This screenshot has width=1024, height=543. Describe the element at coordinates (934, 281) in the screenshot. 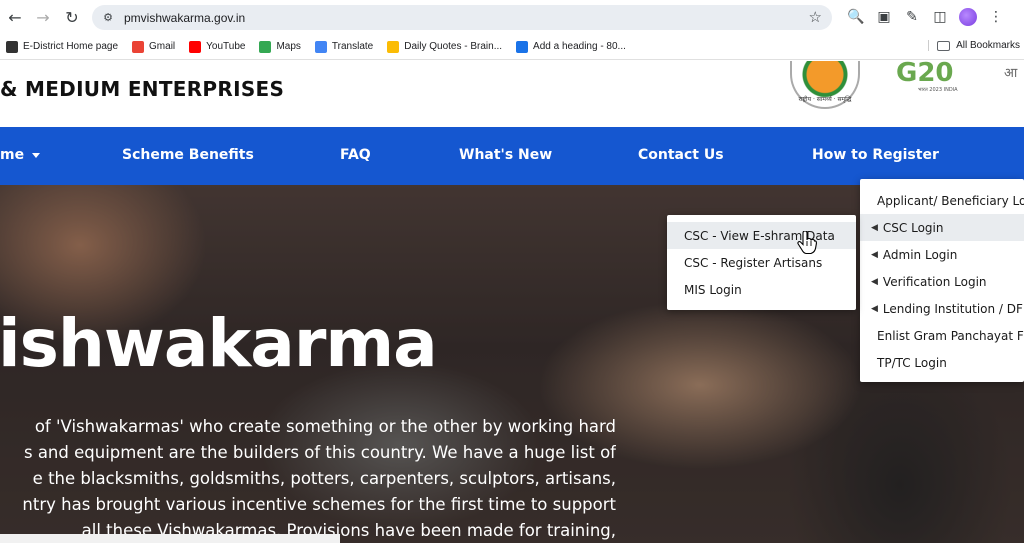

I see `menu-item-label: Verification Login` at that location.